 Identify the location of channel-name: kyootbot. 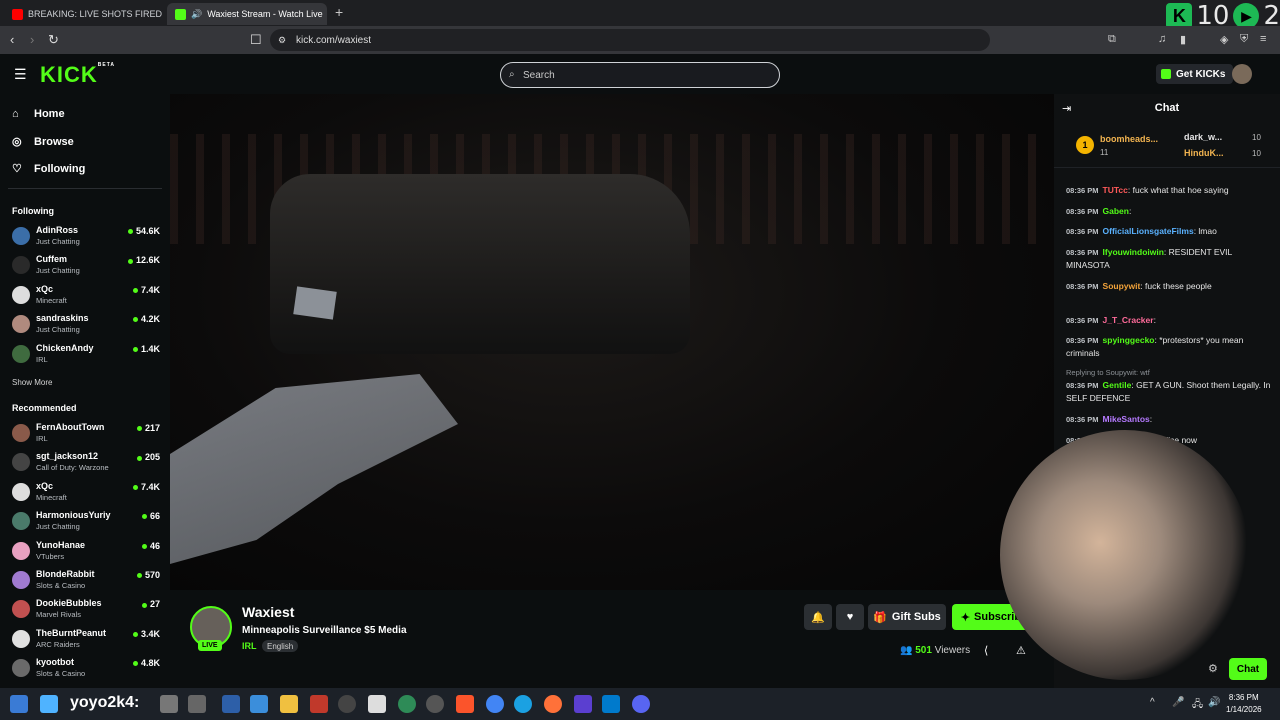
(55, 662).